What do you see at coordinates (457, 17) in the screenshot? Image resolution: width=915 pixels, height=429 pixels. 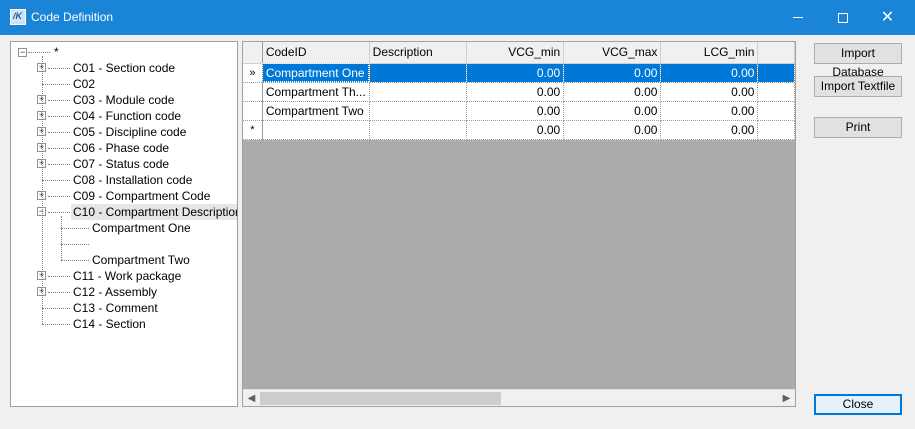 I see `title-bar: /K Code Definition ✕` at bounding box center [457, 17].